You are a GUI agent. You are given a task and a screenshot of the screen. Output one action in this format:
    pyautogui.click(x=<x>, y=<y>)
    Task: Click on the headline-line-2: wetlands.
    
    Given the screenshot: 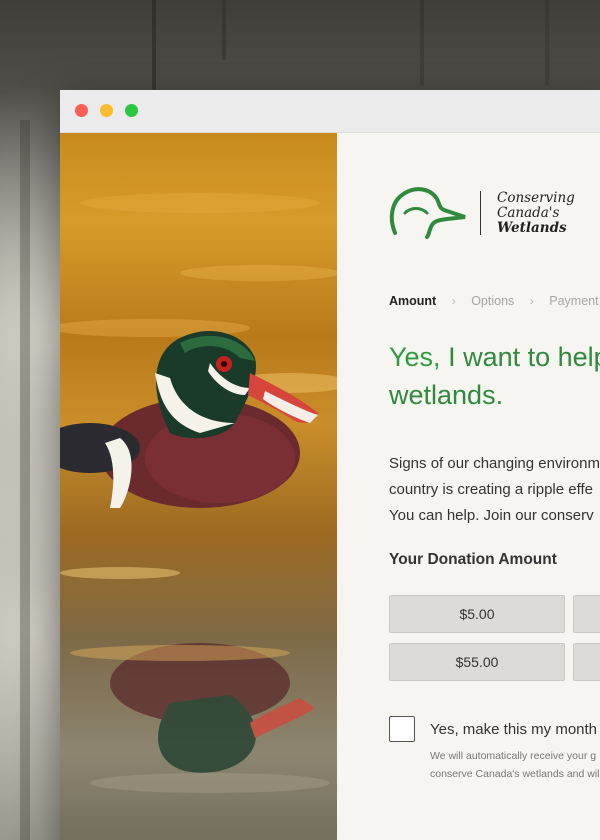 What is the action you would take?
    pyautogui.click(x=446, y=395)
    